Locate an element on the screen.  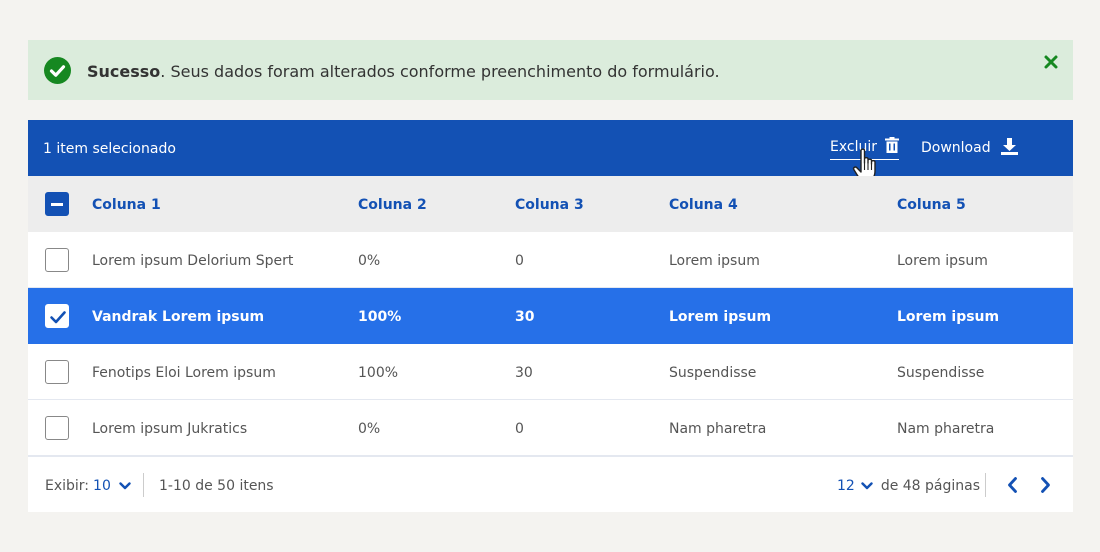
page-selector: 12 de 48 páginas is located at coordinates (908, 486).